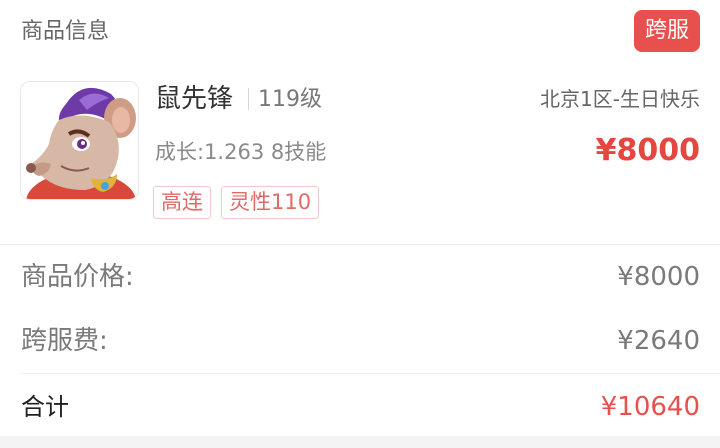 The height and width of the screenshot is (448, 720). I want to click on tag-item: 高连, so click(182, 202).